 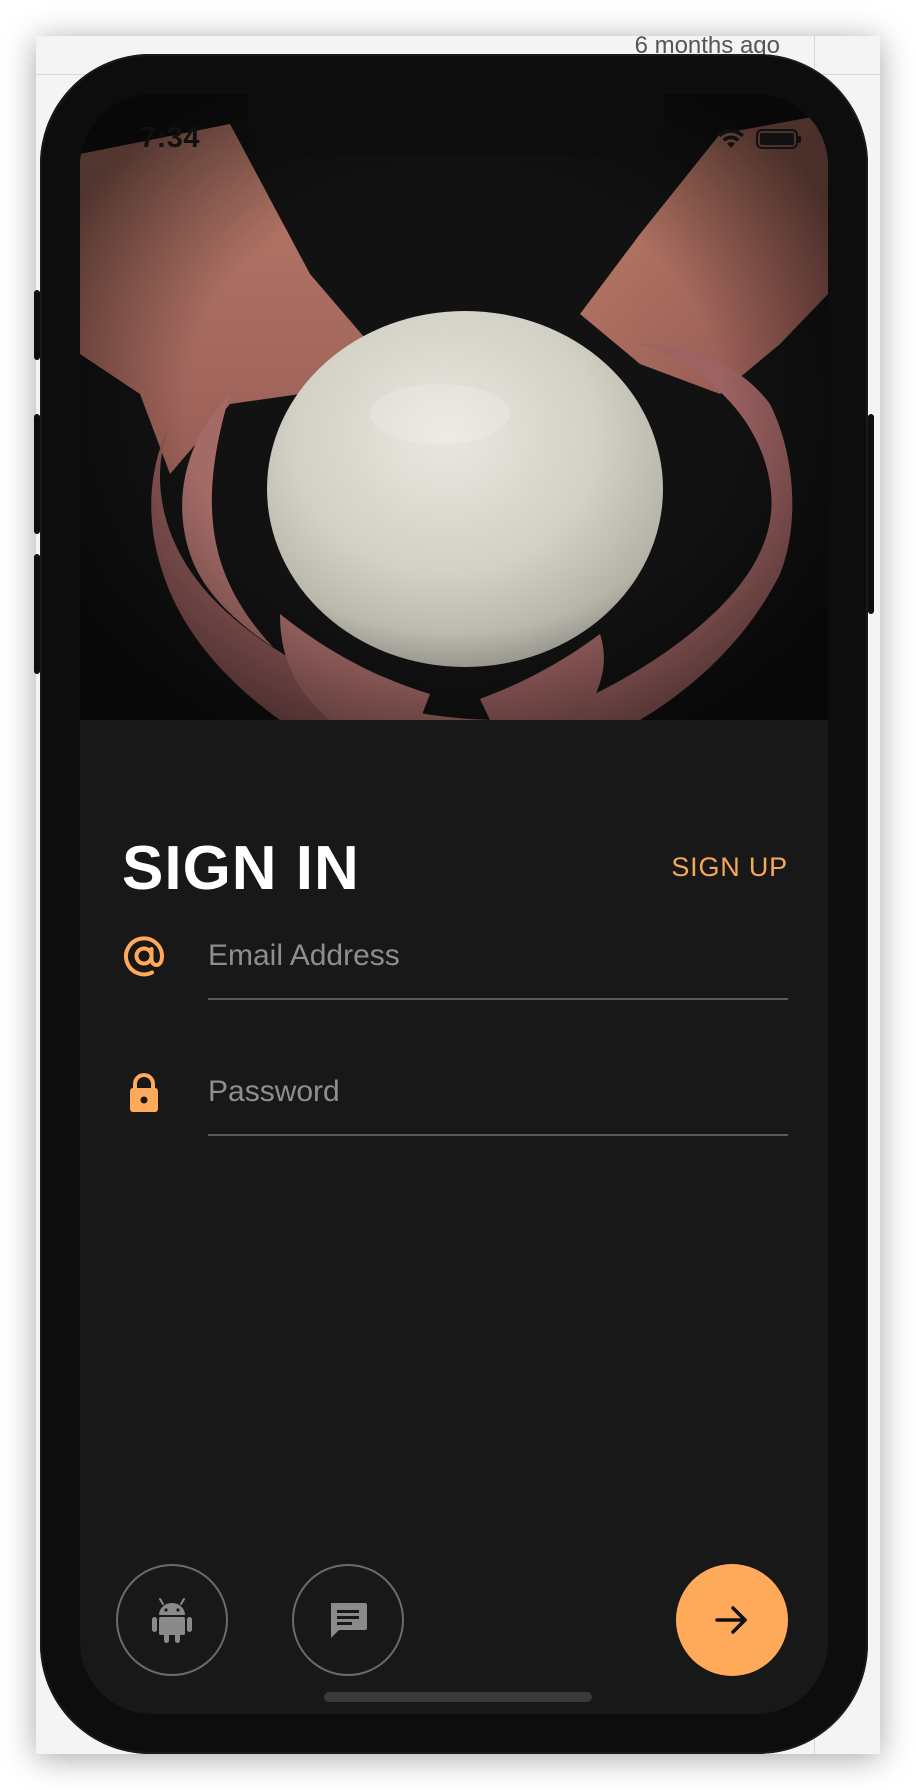 I want to click on arrow-right-icon, so click(x=731, y=1620).